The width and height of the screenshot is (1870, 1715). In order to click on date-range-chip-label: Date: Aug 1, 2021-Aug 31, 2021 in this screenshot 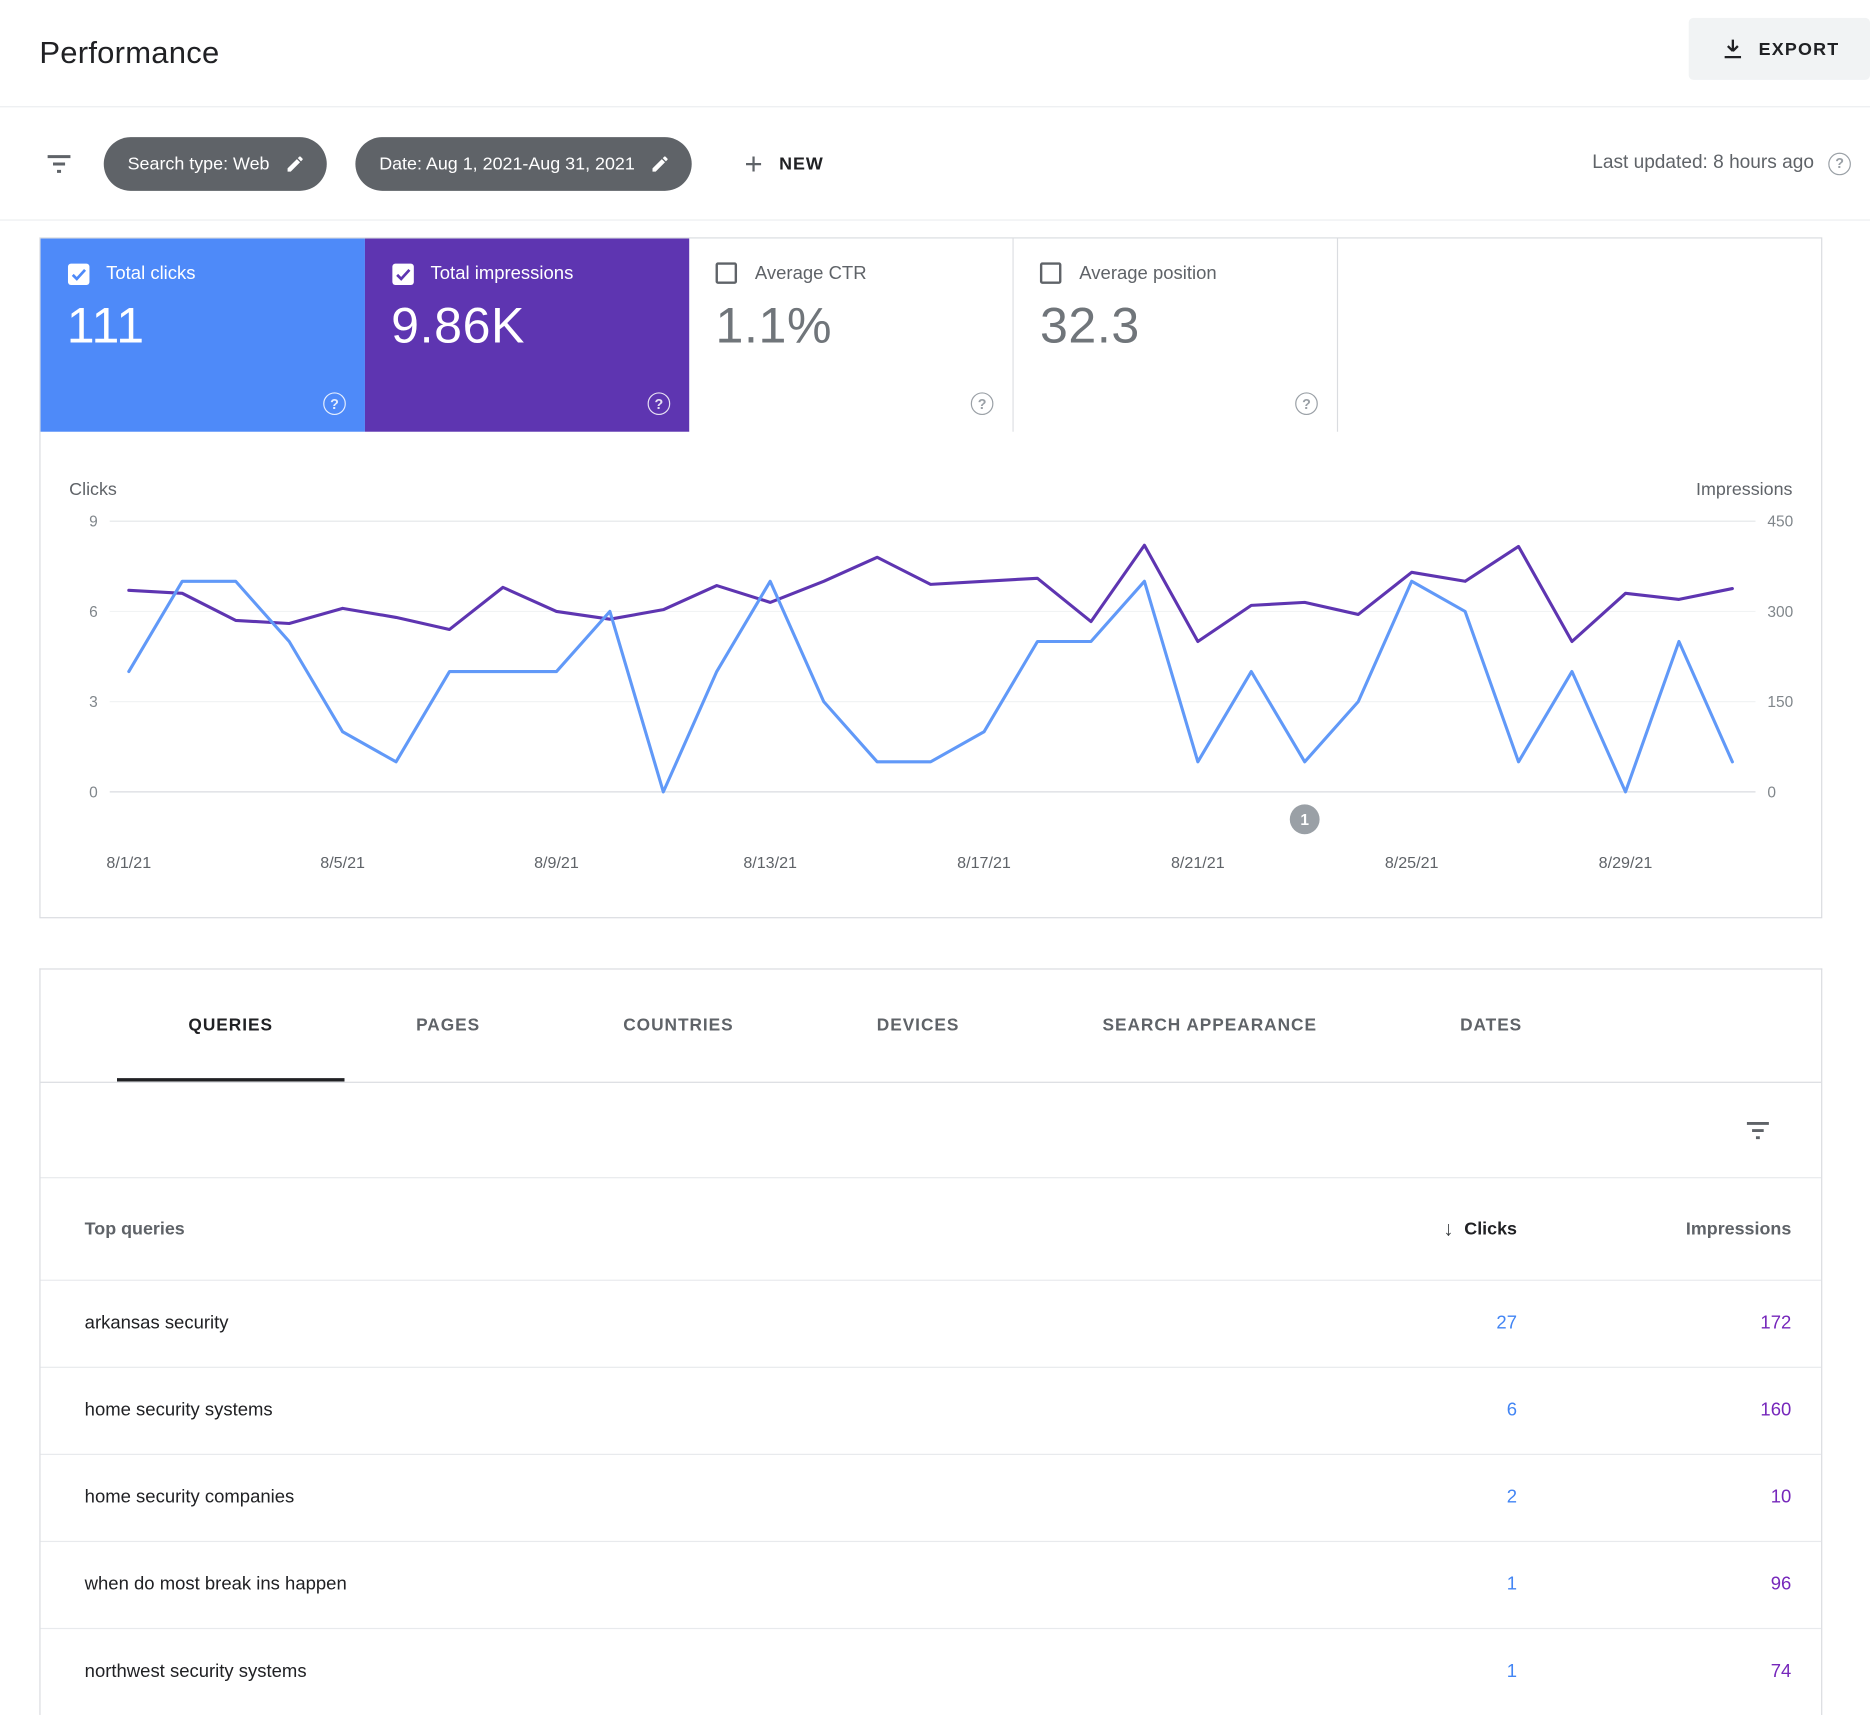, I will do `click(507, 163)`.